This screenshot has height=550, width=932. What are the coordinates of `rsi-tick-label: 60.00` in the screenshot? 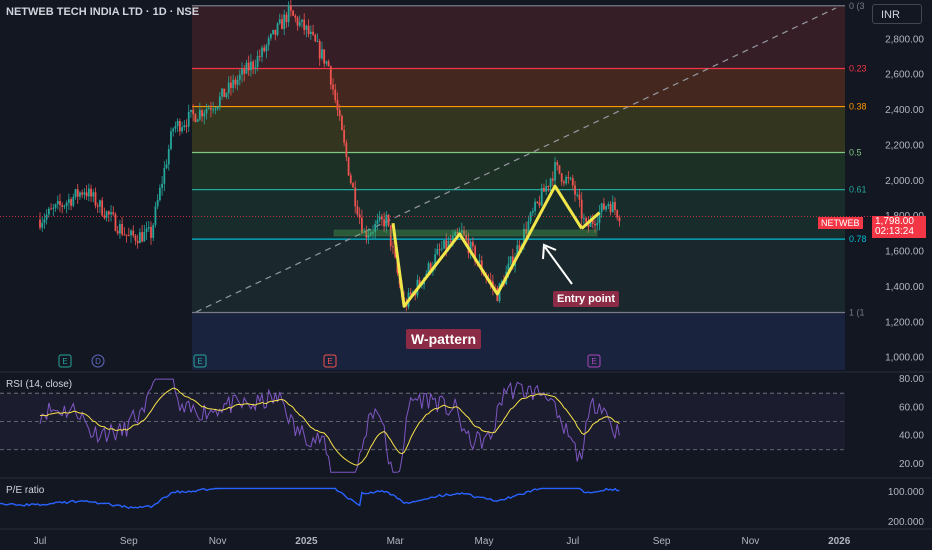 It's located at (911, 407).